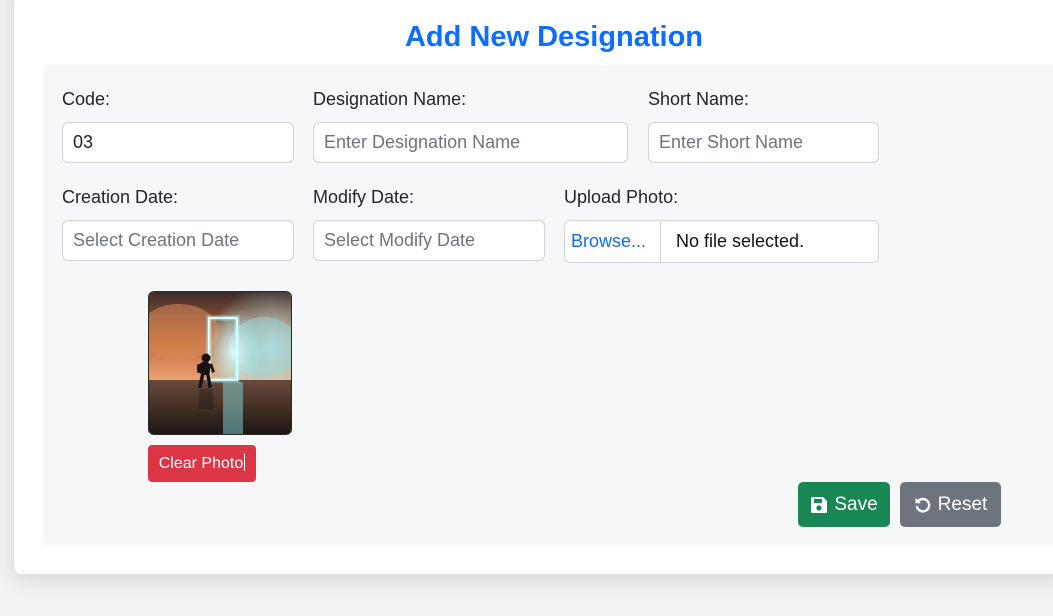 Image resolution: width=1053 pixels, height=616 pixels. Describe the element at coordinates (554, 37) in the screenshot. I see `page-title: Add New Designation` at that location.